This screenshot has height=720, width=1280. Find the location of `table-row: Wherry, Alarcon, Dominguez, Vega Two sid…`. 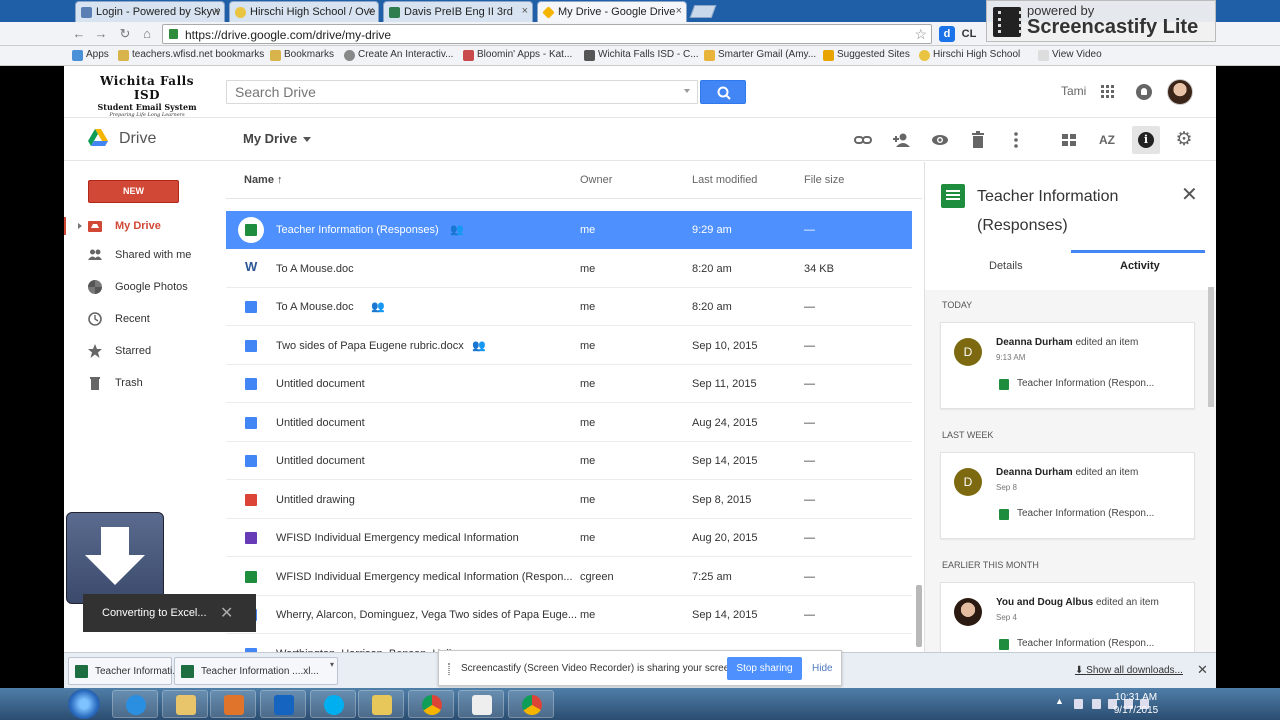

table-row: Wherry, Alarcon, Dominguez, Vega Two sid… is located at coordinates (569, 615).